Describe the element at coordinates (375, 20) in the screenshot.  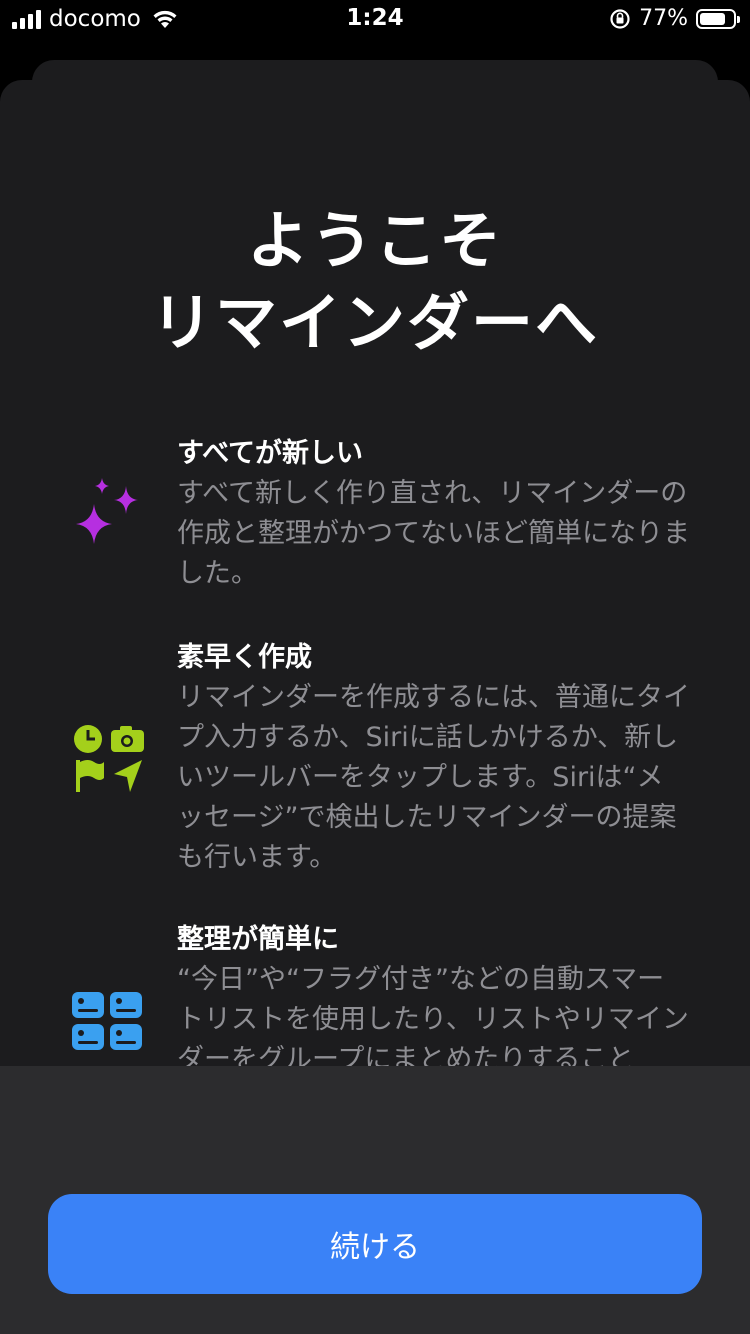
I see `status-bar: docomo 1:24 77%` at that location.